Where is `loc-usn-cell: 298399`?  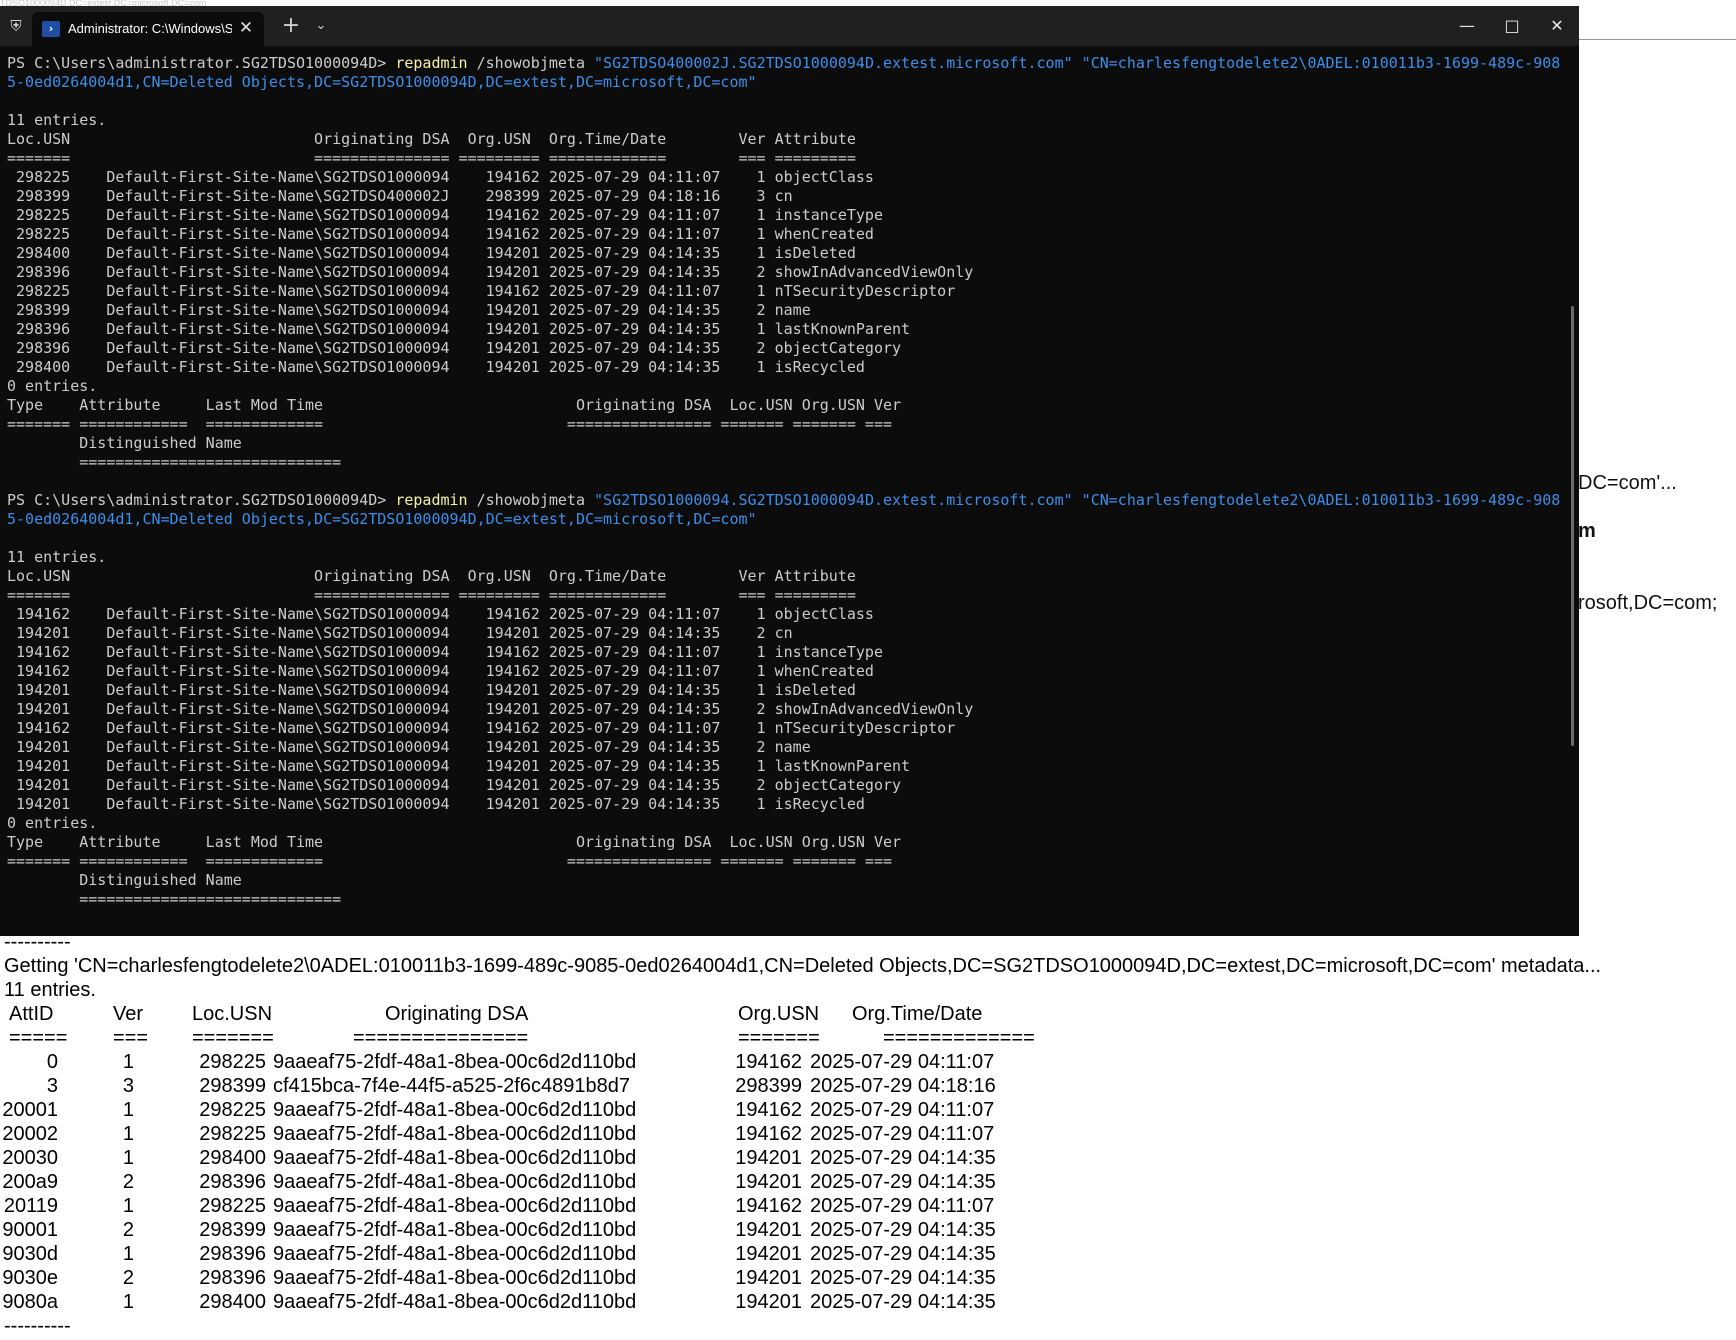 loc-usn-cell: 298399 is located at coordinates (232, 1230).